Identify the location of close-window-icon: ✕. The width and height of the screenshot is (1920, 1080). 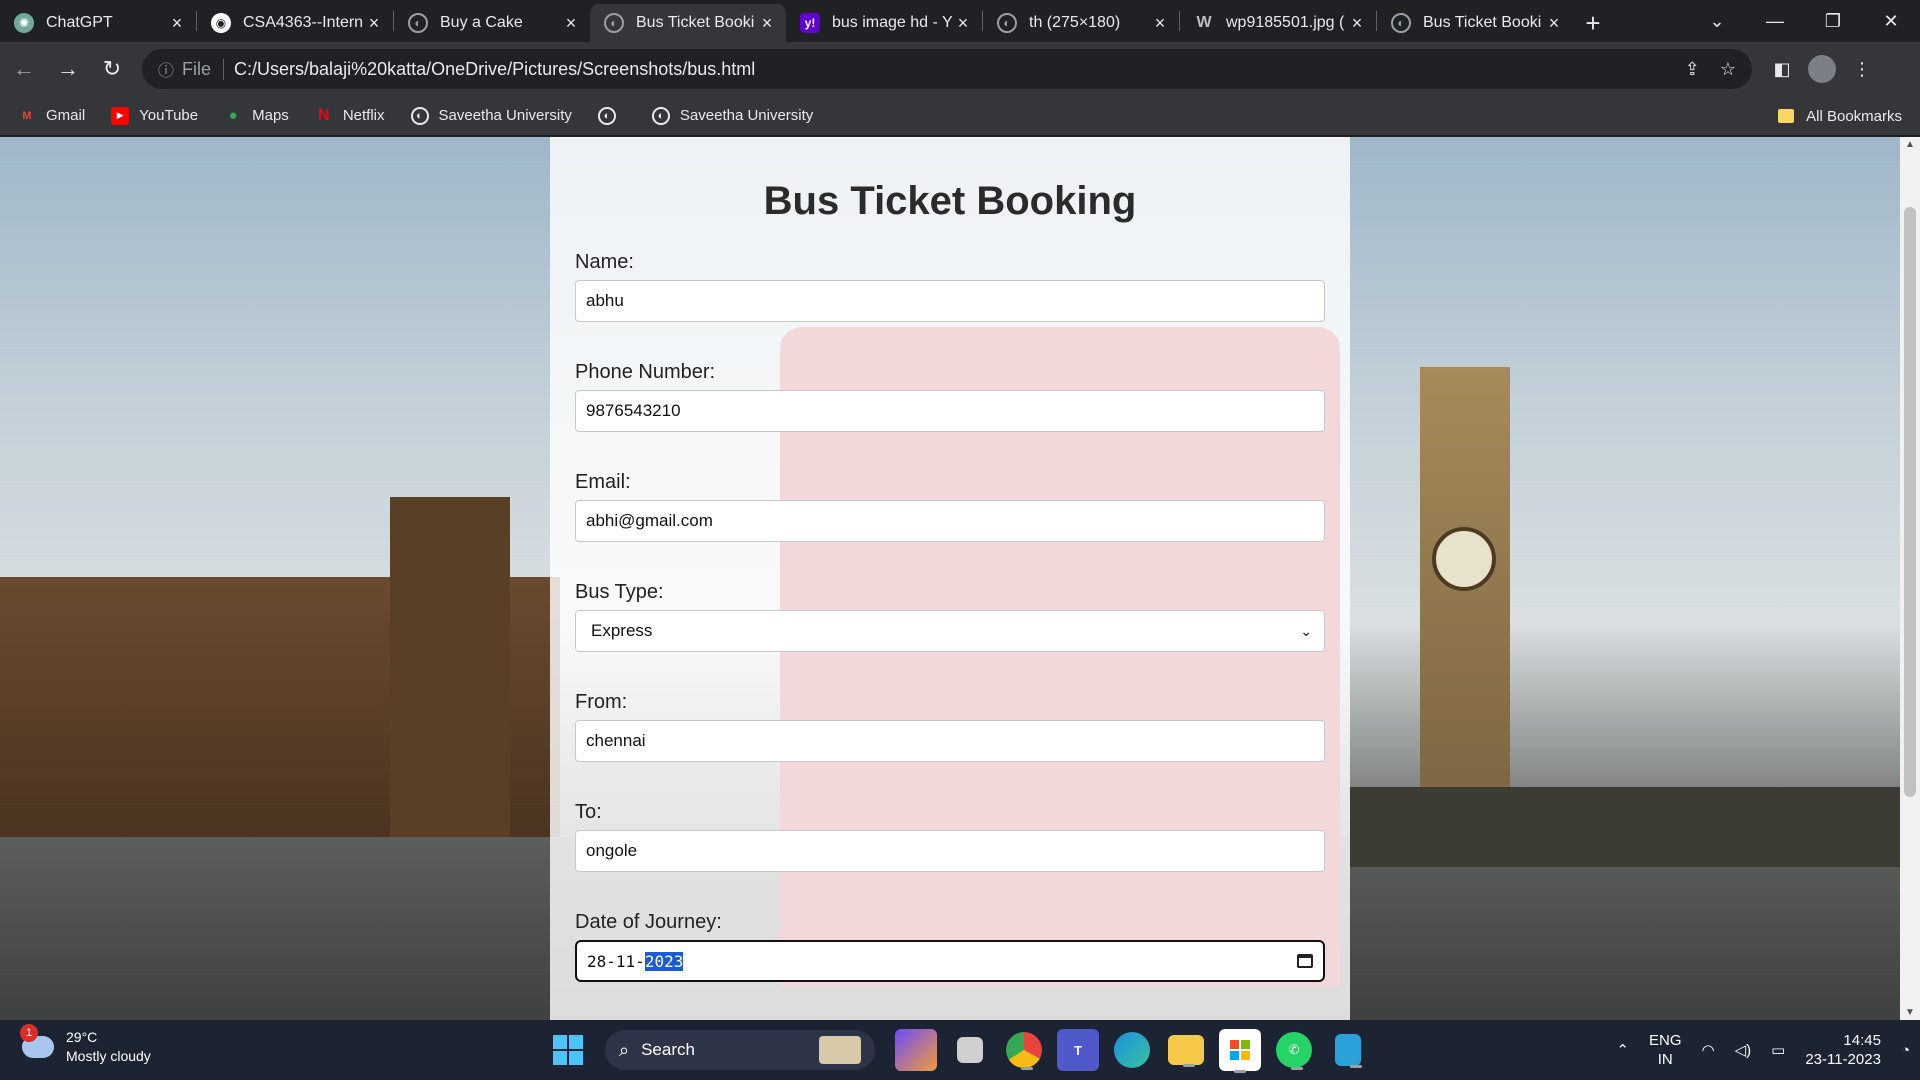
(1891, 21).